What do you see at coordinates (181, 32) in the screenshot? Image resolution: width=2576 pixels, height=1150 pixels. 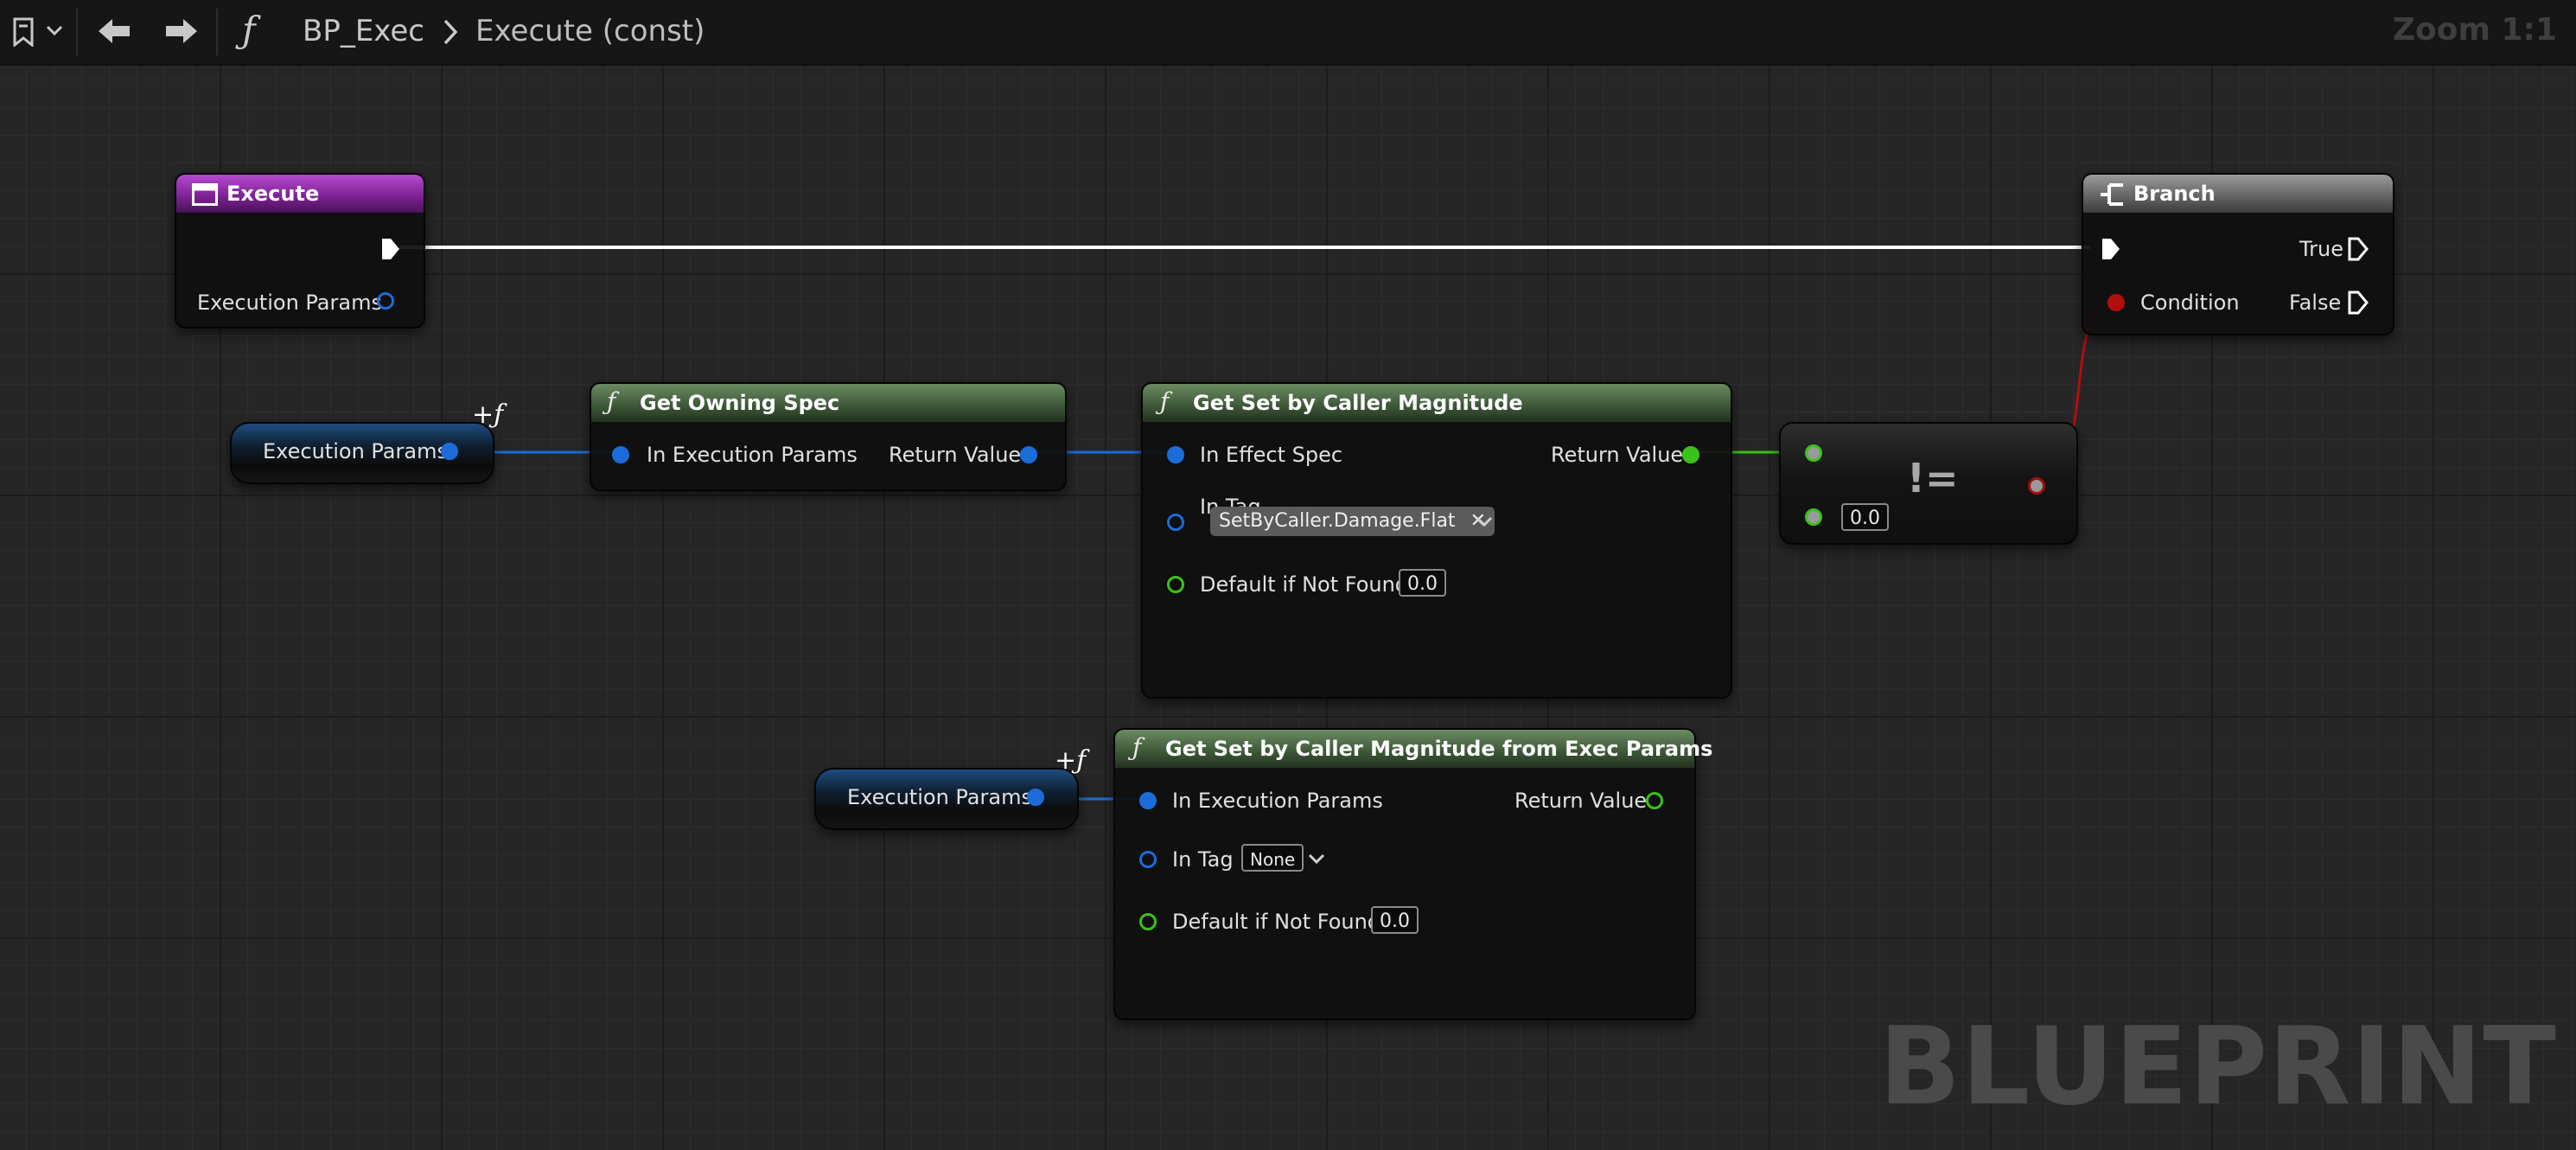 I see `forward-arrow-icon` at bounding box center [181, 32].